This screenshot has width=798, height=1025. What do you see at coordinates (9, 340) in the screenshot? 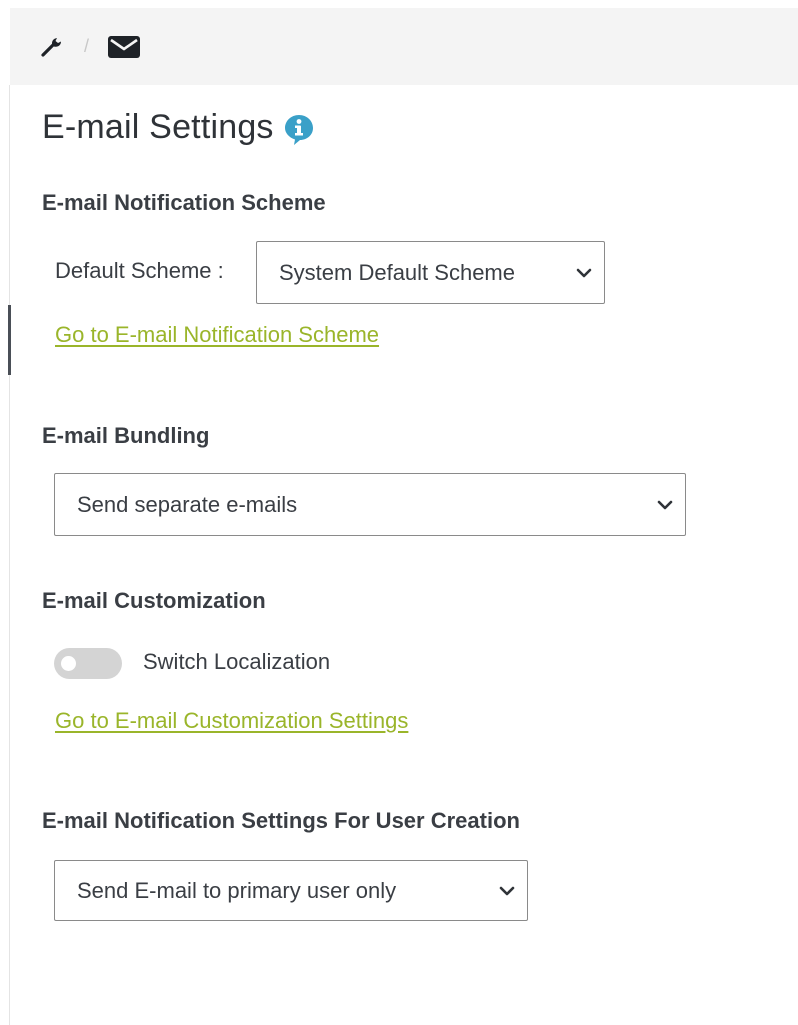
I see `left-scroll-marker` at bounding box center [9, 340].